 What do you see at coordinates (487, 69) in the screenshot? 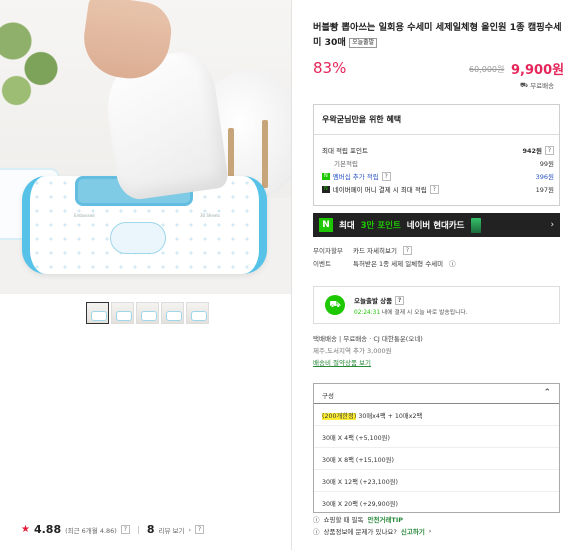
I see `original-price: 60,000원` at bounding box center [487, 69].